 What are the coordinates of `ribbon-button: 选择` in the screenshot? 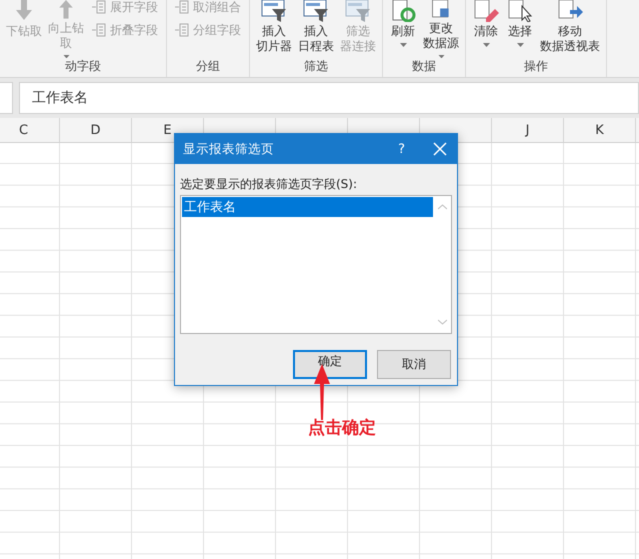 It's located at (520, 29).